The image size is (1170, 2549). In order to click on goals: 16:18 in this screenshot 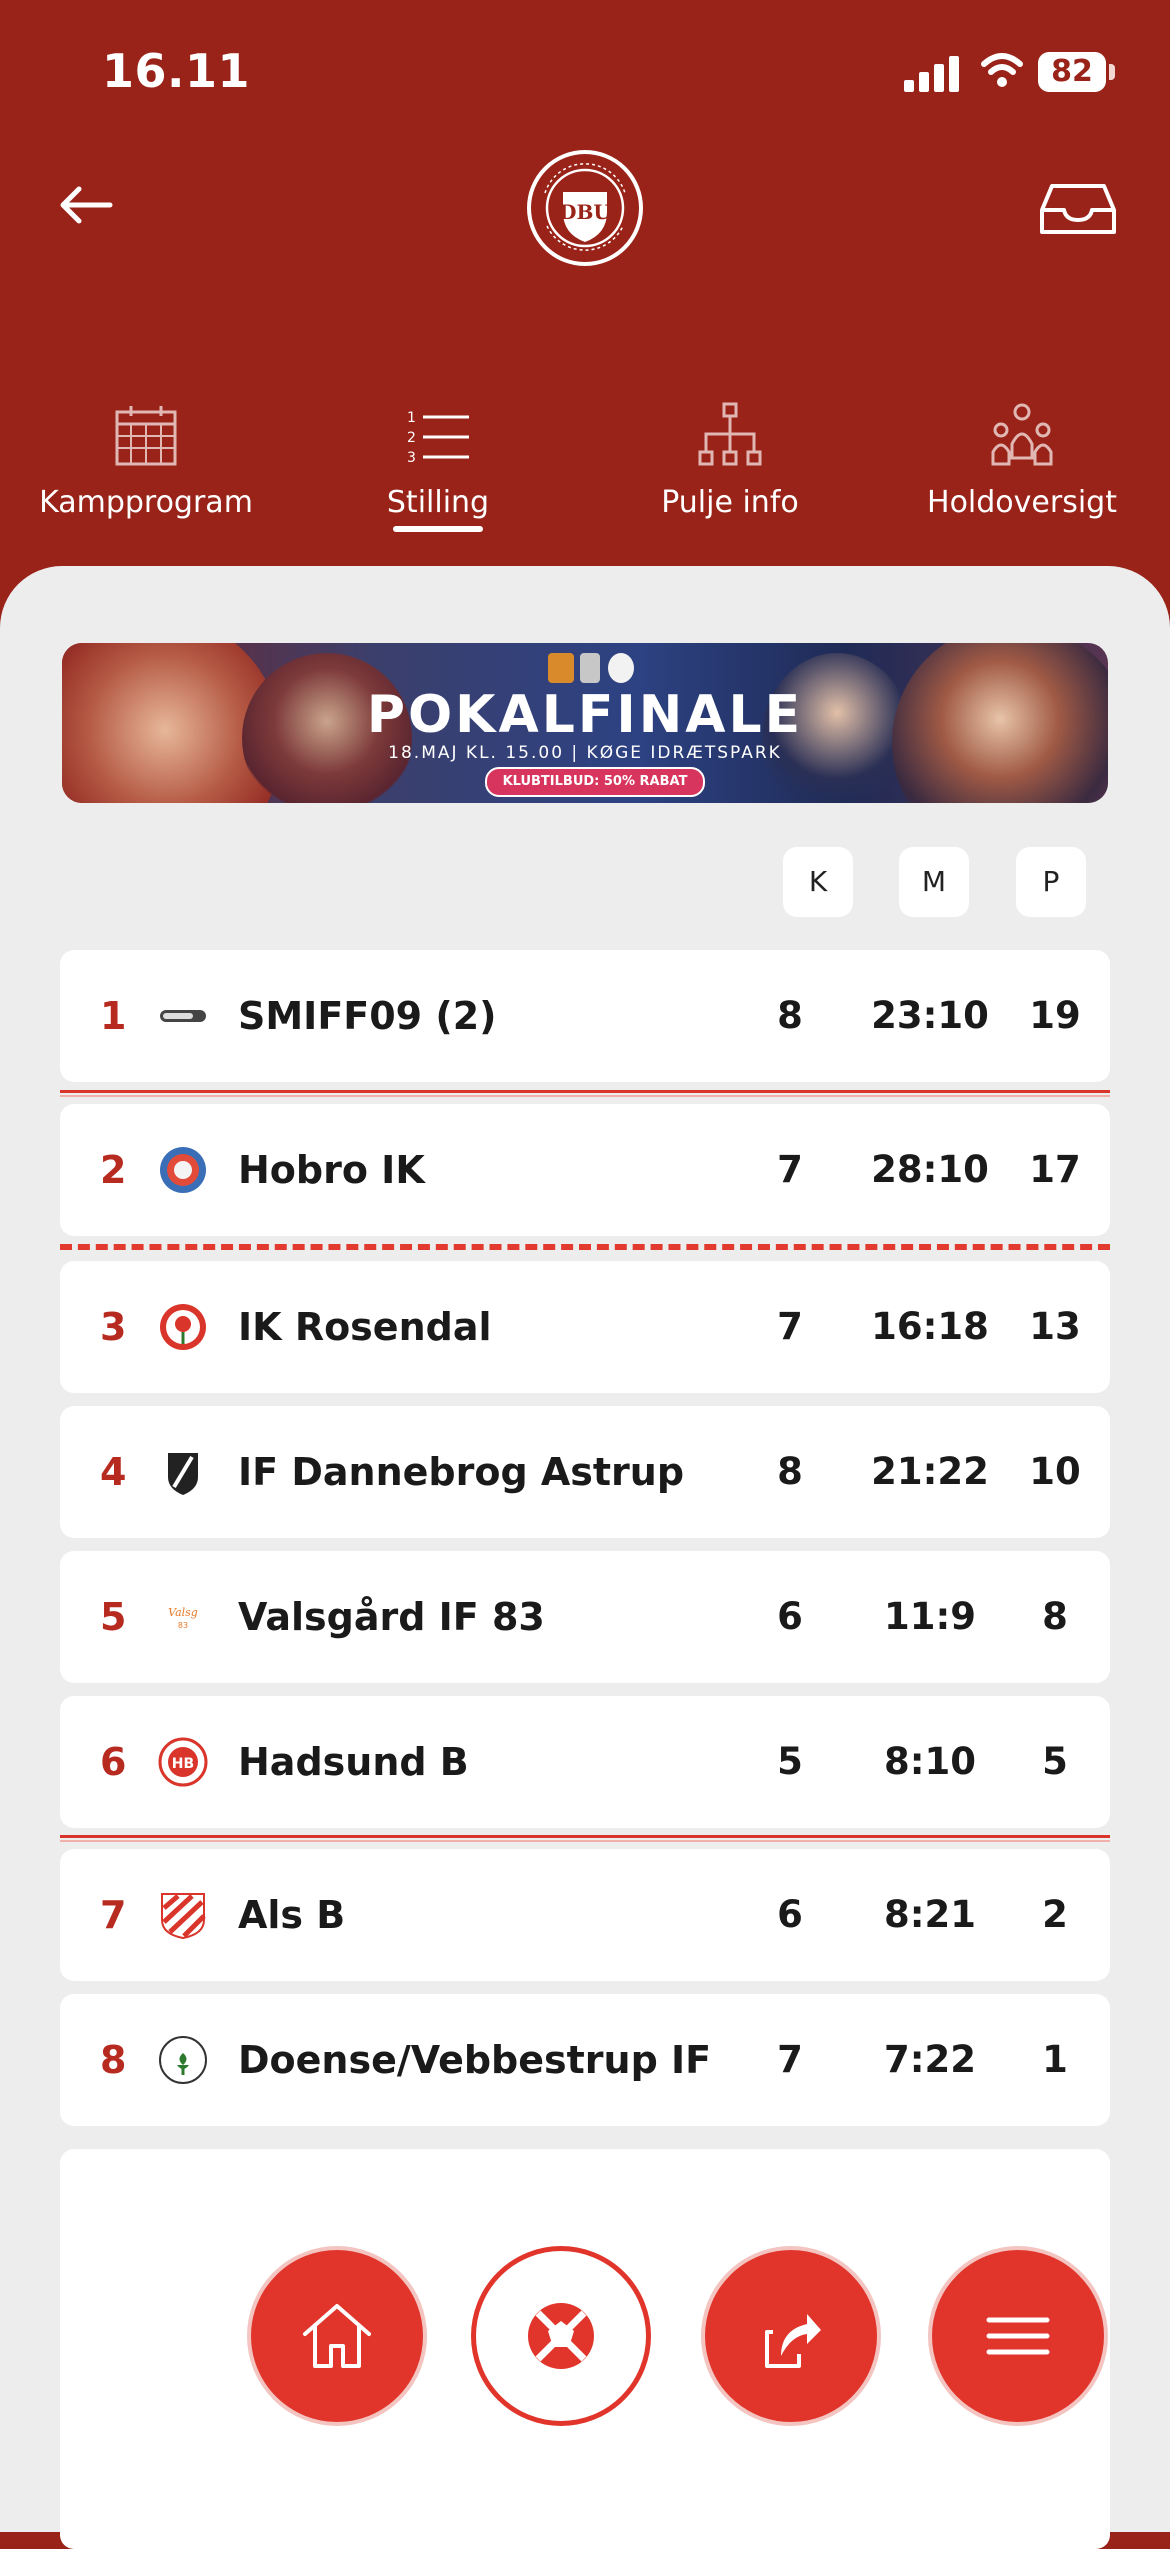, I will do `click(930, 1326)`.